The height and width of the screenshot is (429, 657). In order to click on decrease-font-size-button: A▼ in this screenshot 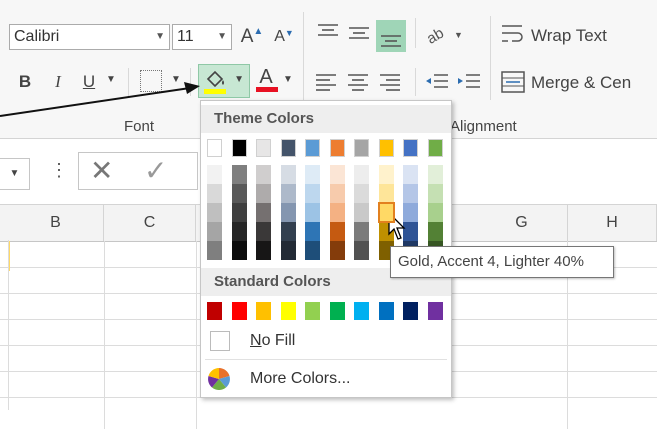, I will do `click(284, 37)`.